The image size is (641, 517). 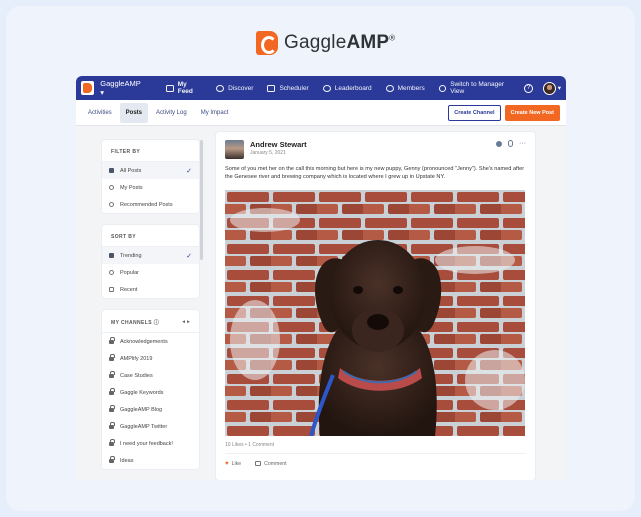 I want to click on nav-label: My Feed, so click(x=185, y=88).